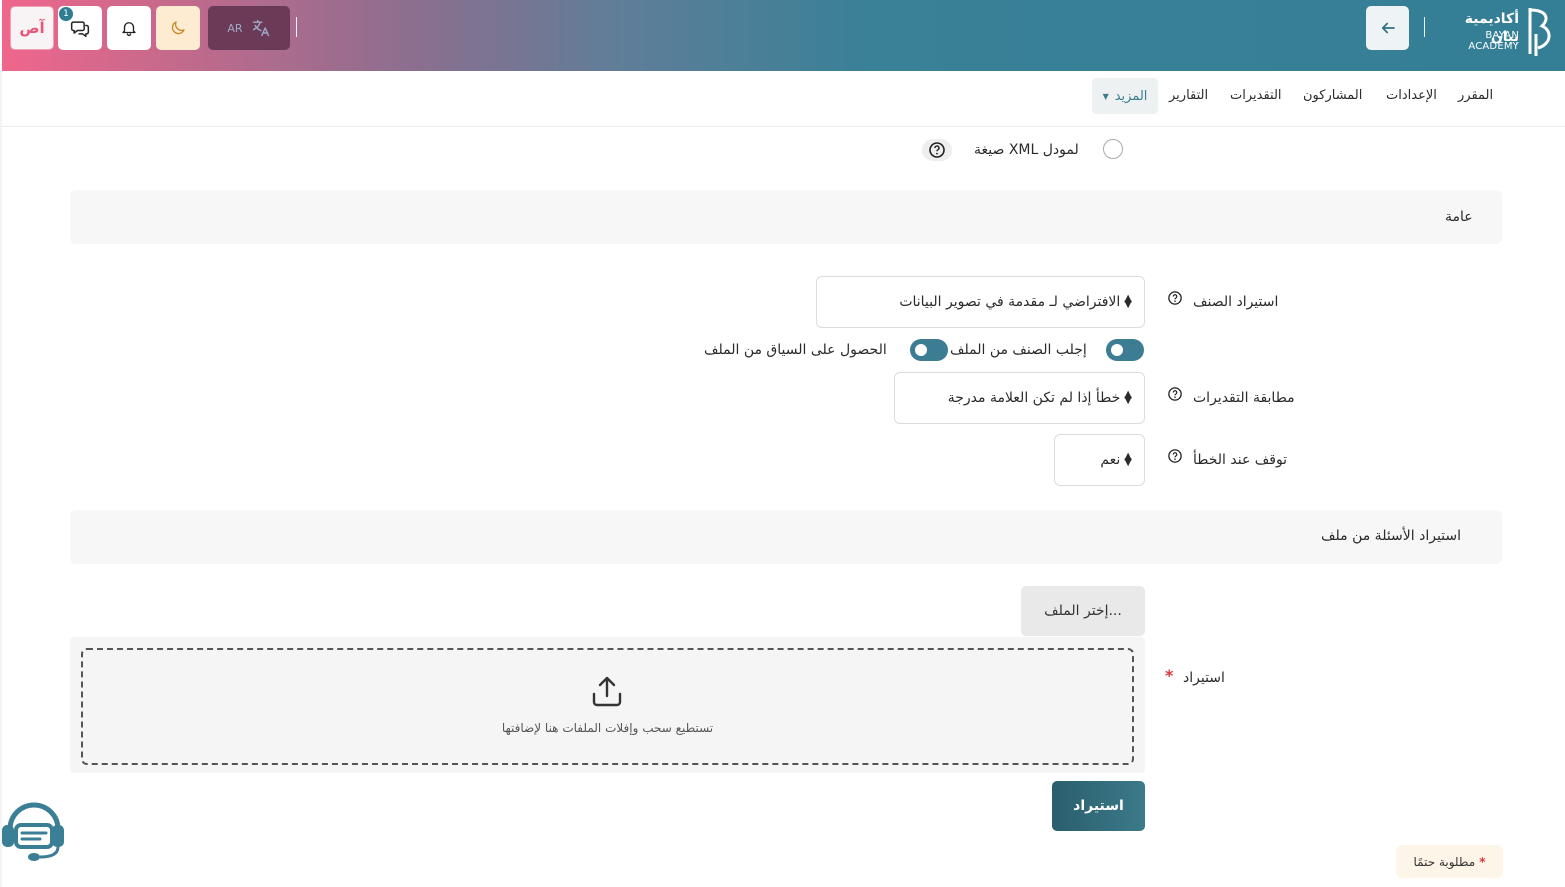 This screenshot has width=1565, height=887. What do you see at coordinates (35, 831) in the screenshot?
I see `support-headset-icon` at bounding box center [35, 831].